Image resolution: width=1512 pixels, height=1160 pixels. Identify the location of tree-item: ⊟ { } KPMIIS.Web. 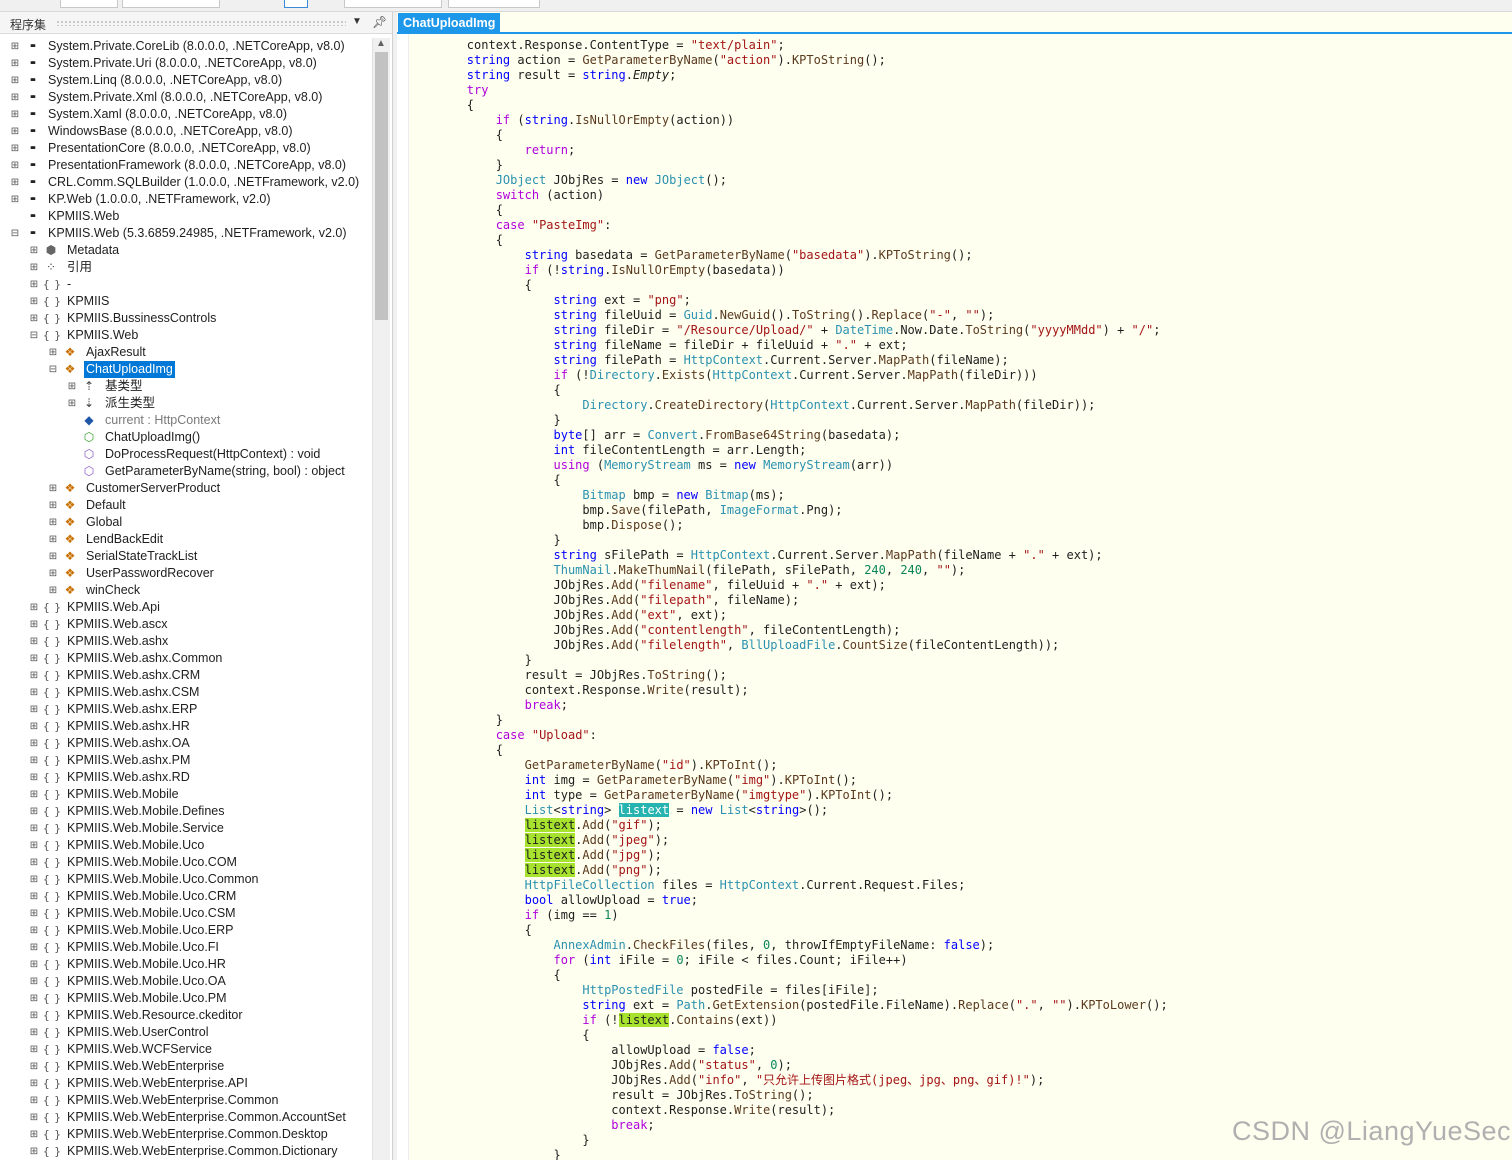
(186, 335).